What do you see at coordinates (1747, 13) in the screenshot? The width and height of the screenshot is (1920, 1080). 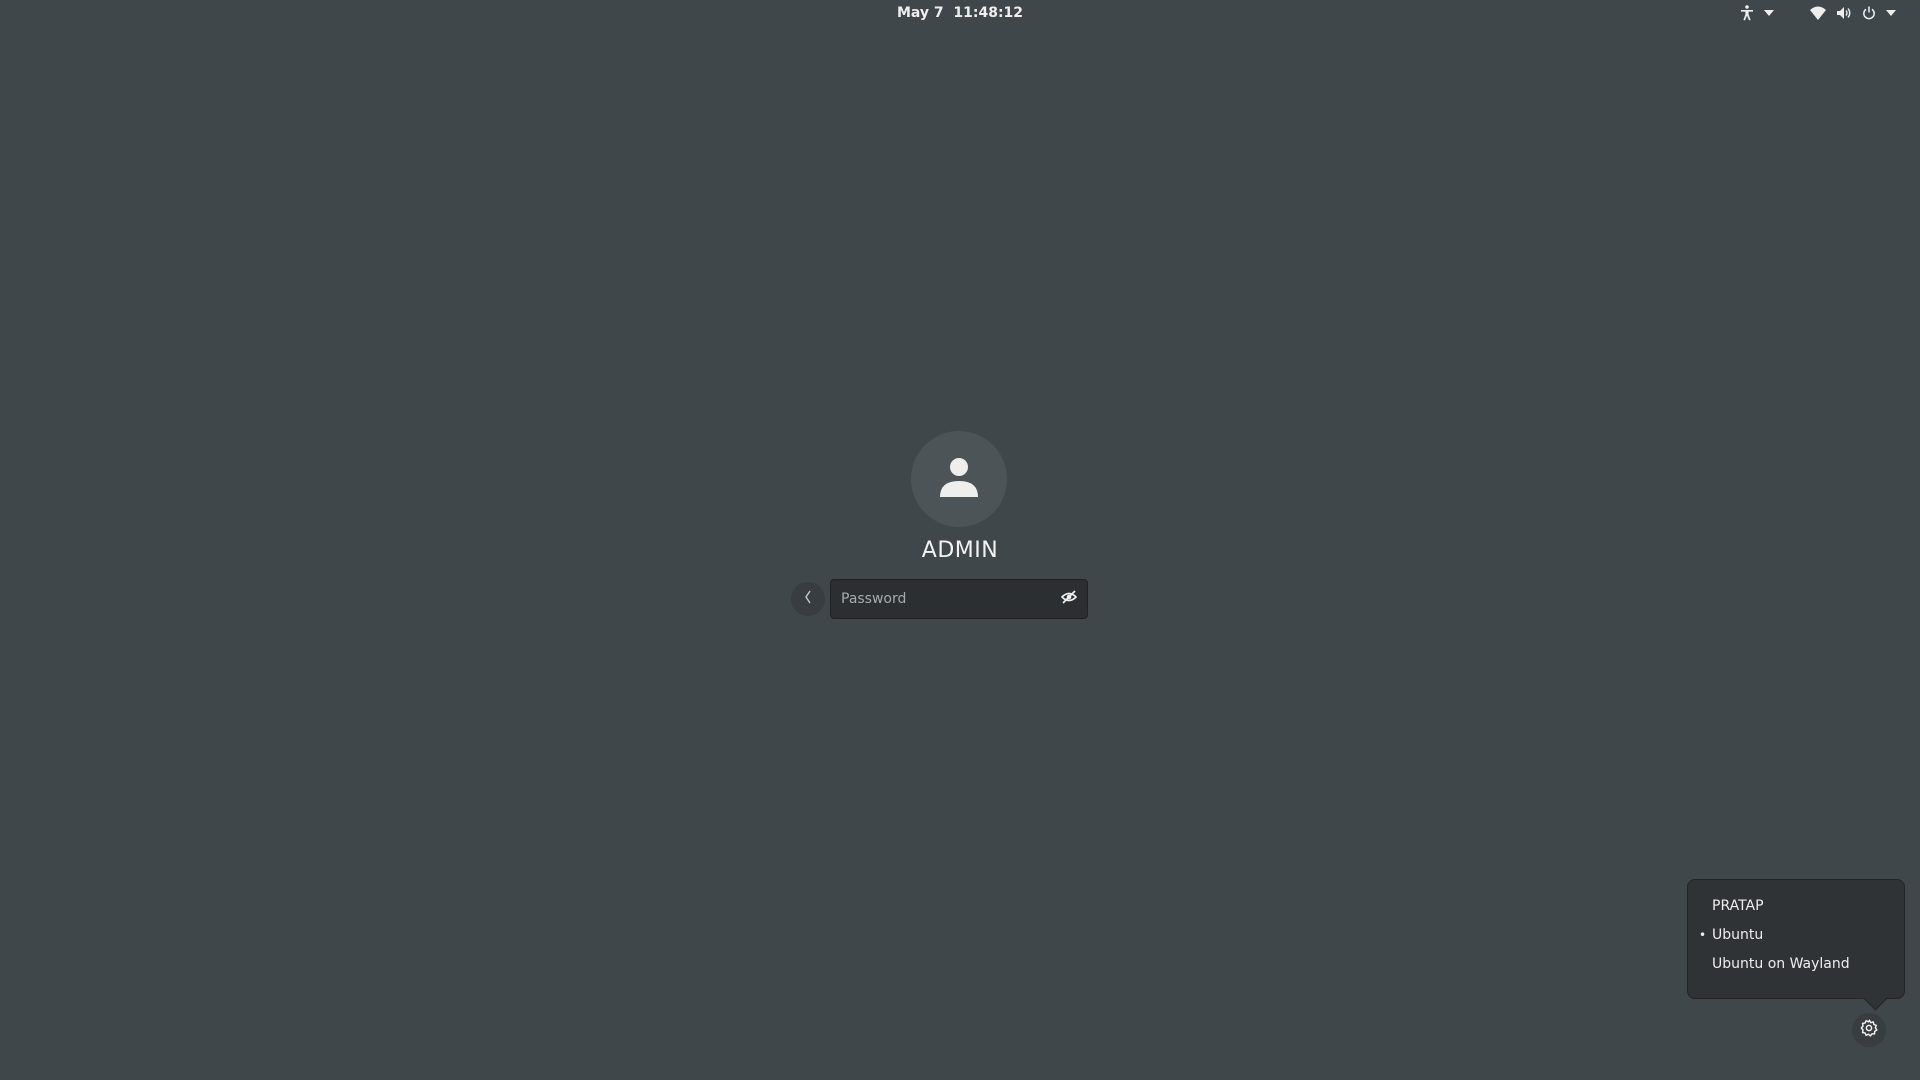 I see `accessibility-icon` at bounding box center [1747, 13].